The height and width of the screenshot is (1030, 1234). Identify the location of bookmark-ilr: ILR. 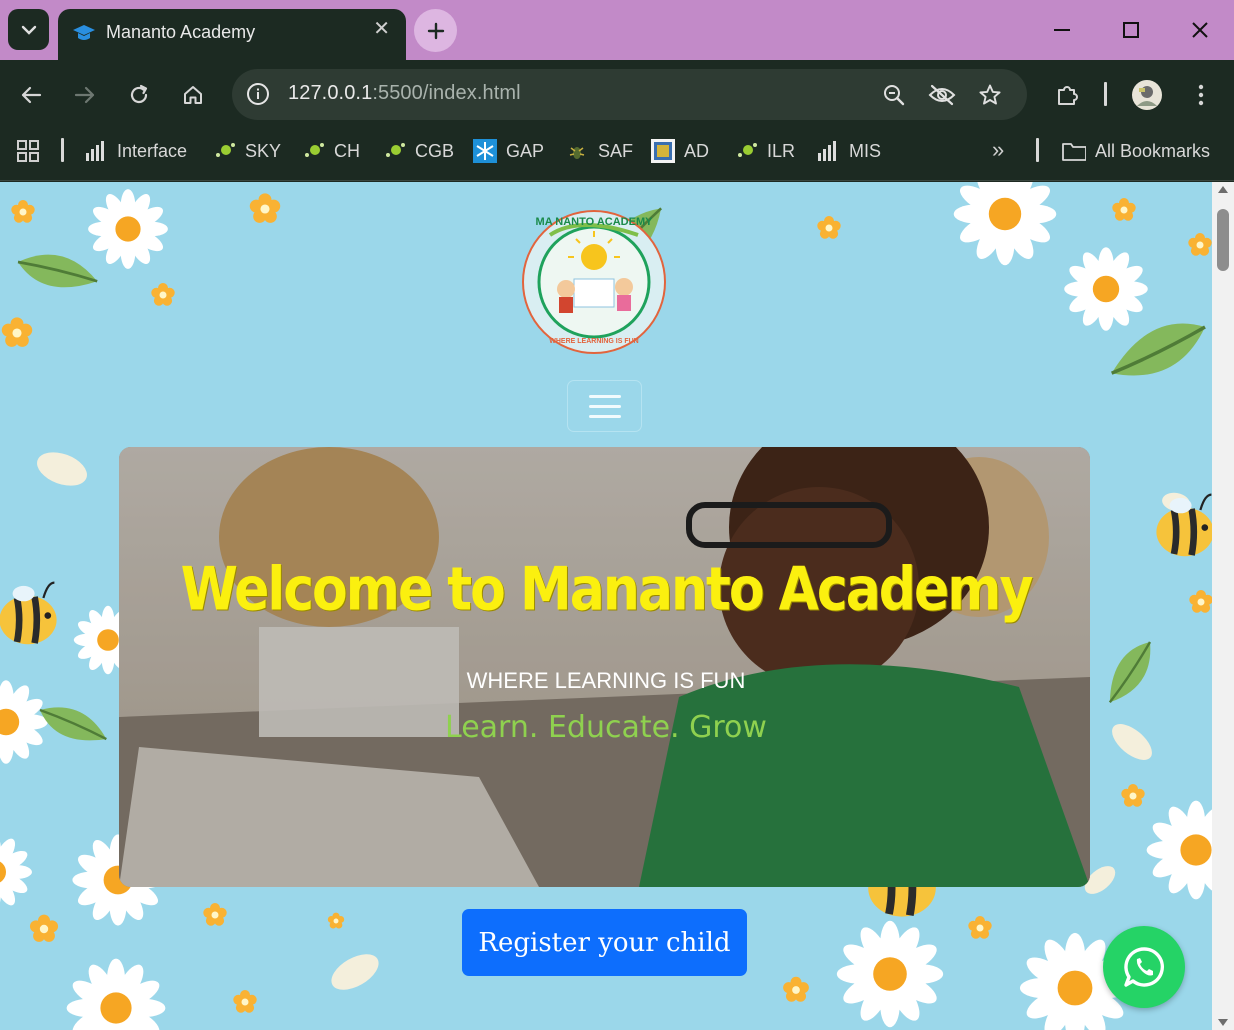
(764, 151).